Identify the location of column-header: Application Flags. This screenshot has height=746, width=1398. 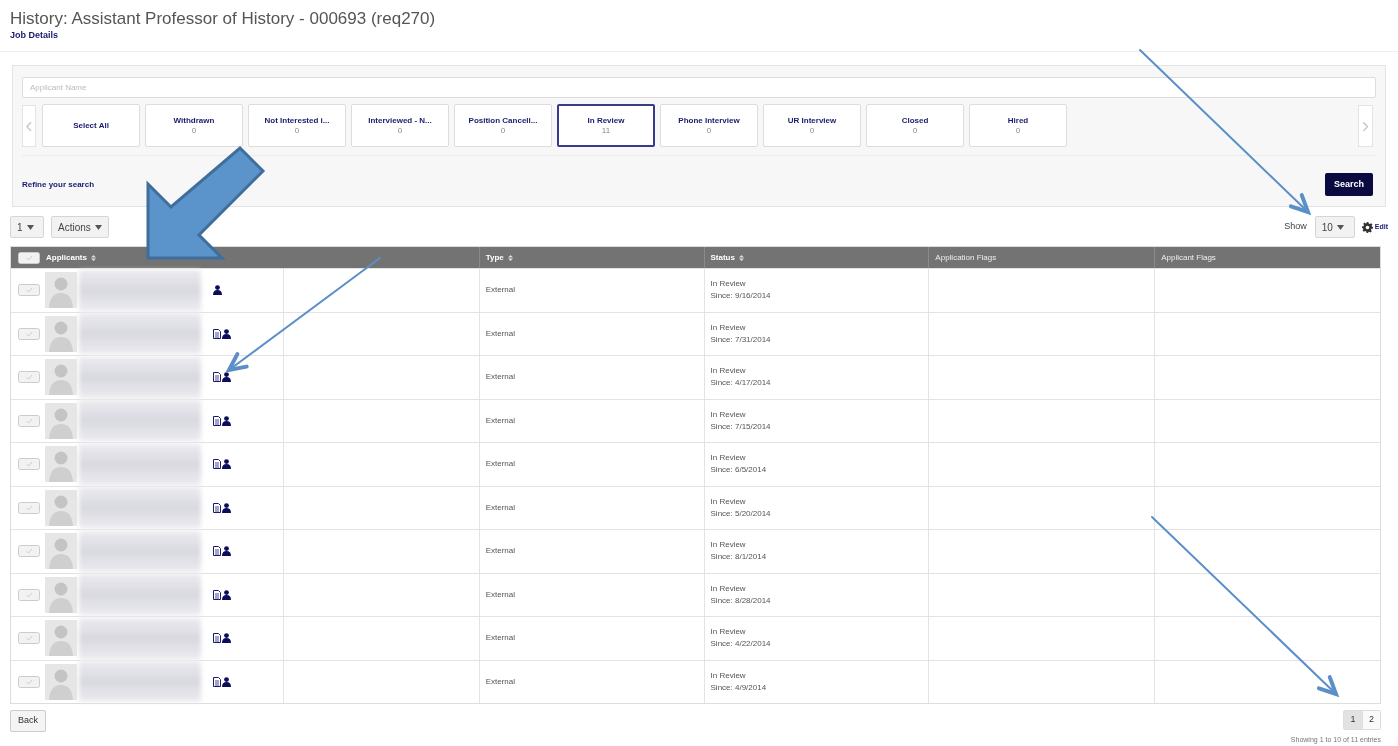
(966, 257).